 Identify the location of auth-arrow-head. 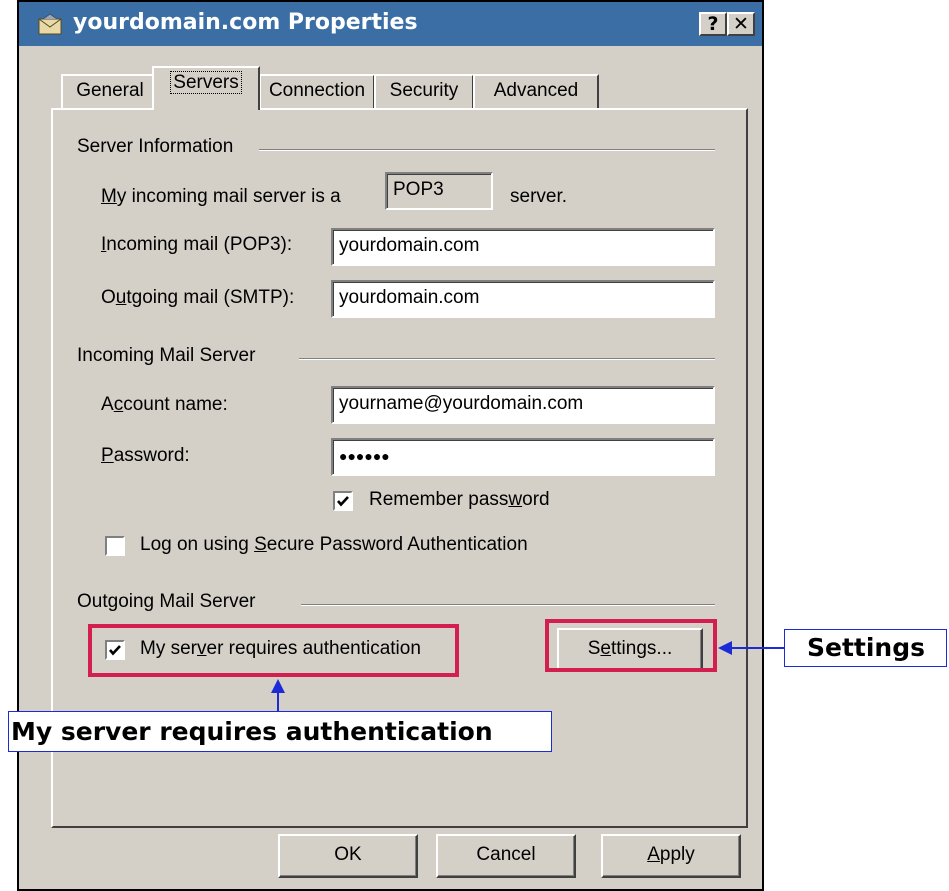
(278, 686).